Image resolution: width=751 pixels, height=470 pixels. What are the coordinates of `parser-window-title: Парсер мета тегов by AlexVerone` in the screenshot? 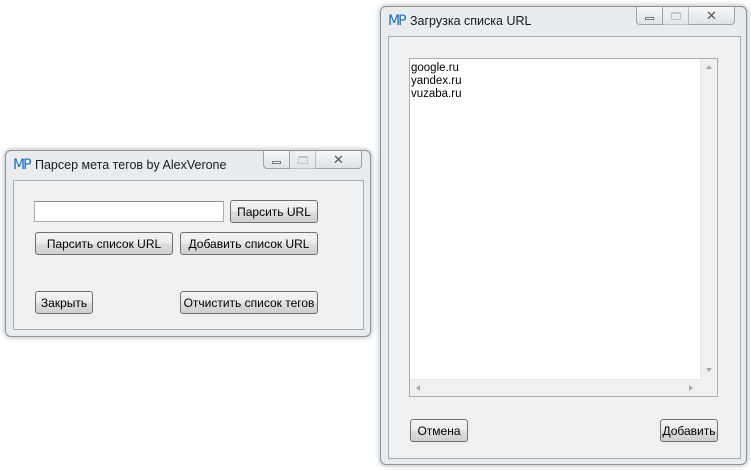 It's located at (131, 165).